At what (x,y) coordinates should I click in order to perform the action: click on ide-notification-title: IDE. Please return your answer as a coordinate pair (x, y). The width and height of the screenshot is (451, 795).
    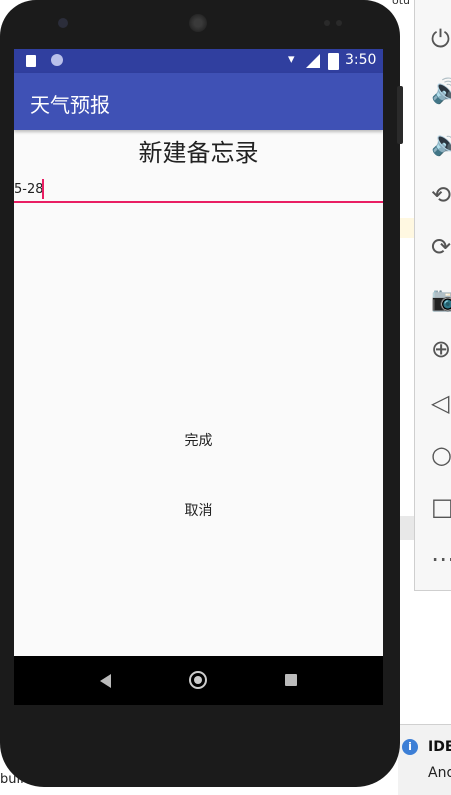
    Looking at the image, I should click on (439, 747).